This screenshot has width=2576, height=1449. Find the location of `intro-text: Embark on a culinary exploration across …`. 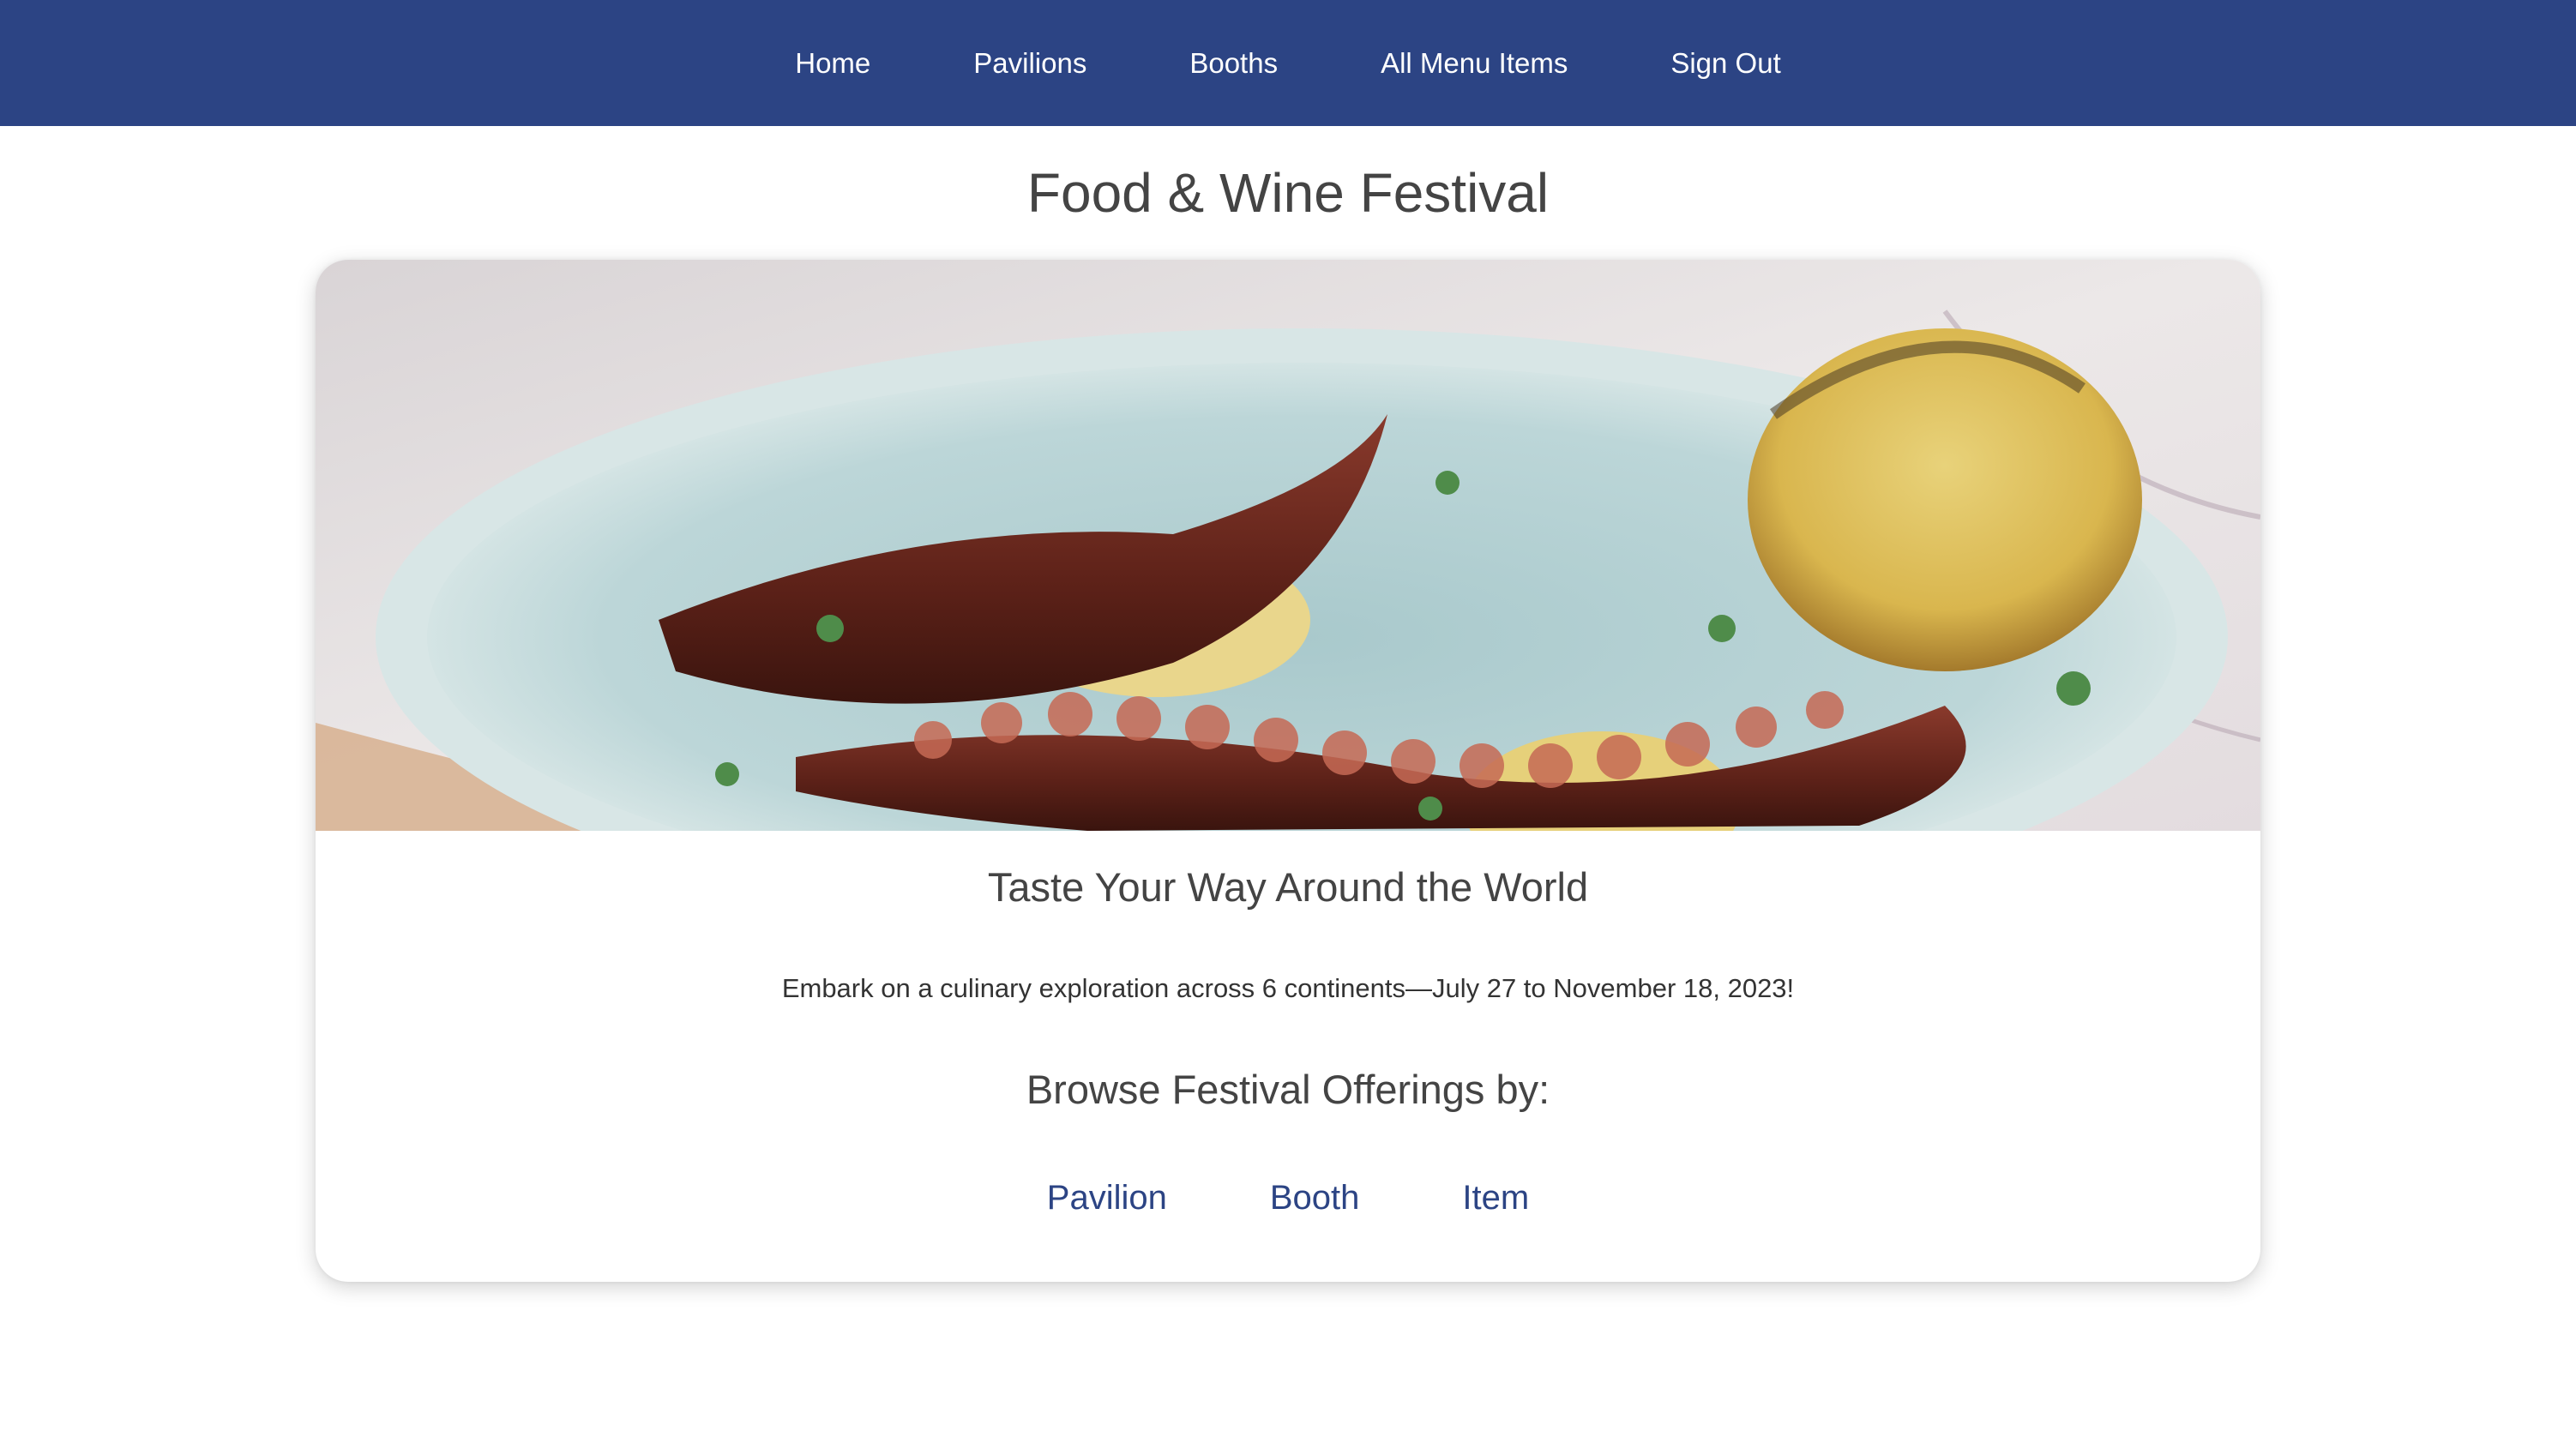

intro-text: Embark on a culinary exploration across … is located at coordinates (1288, 988).